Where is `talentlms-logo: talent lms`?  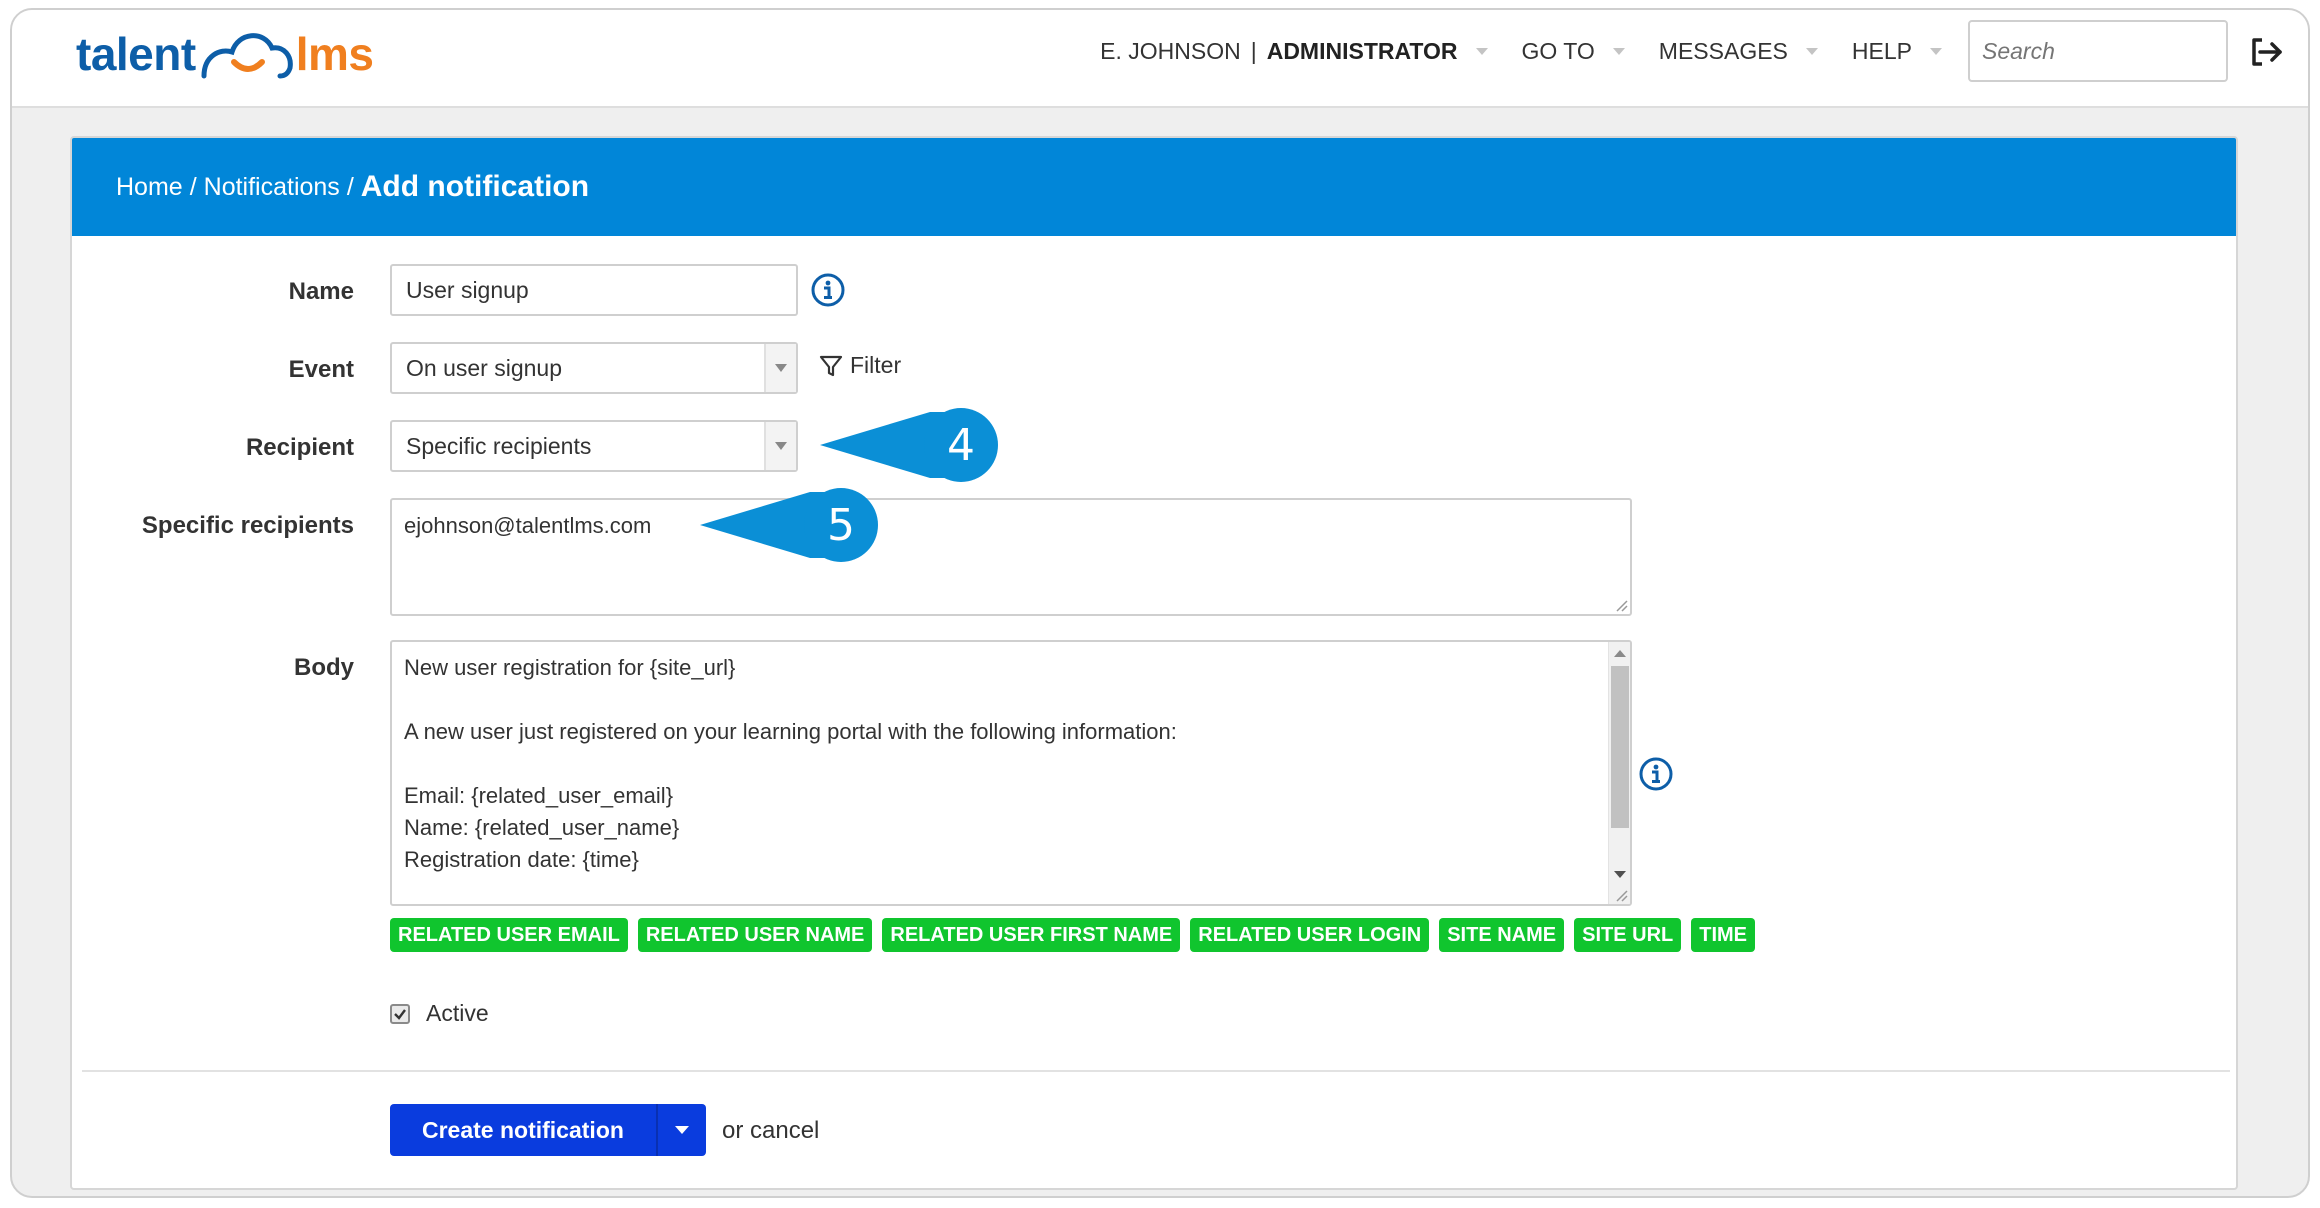 talentlms-logo: talent lms is located at coordinates (225, 54).